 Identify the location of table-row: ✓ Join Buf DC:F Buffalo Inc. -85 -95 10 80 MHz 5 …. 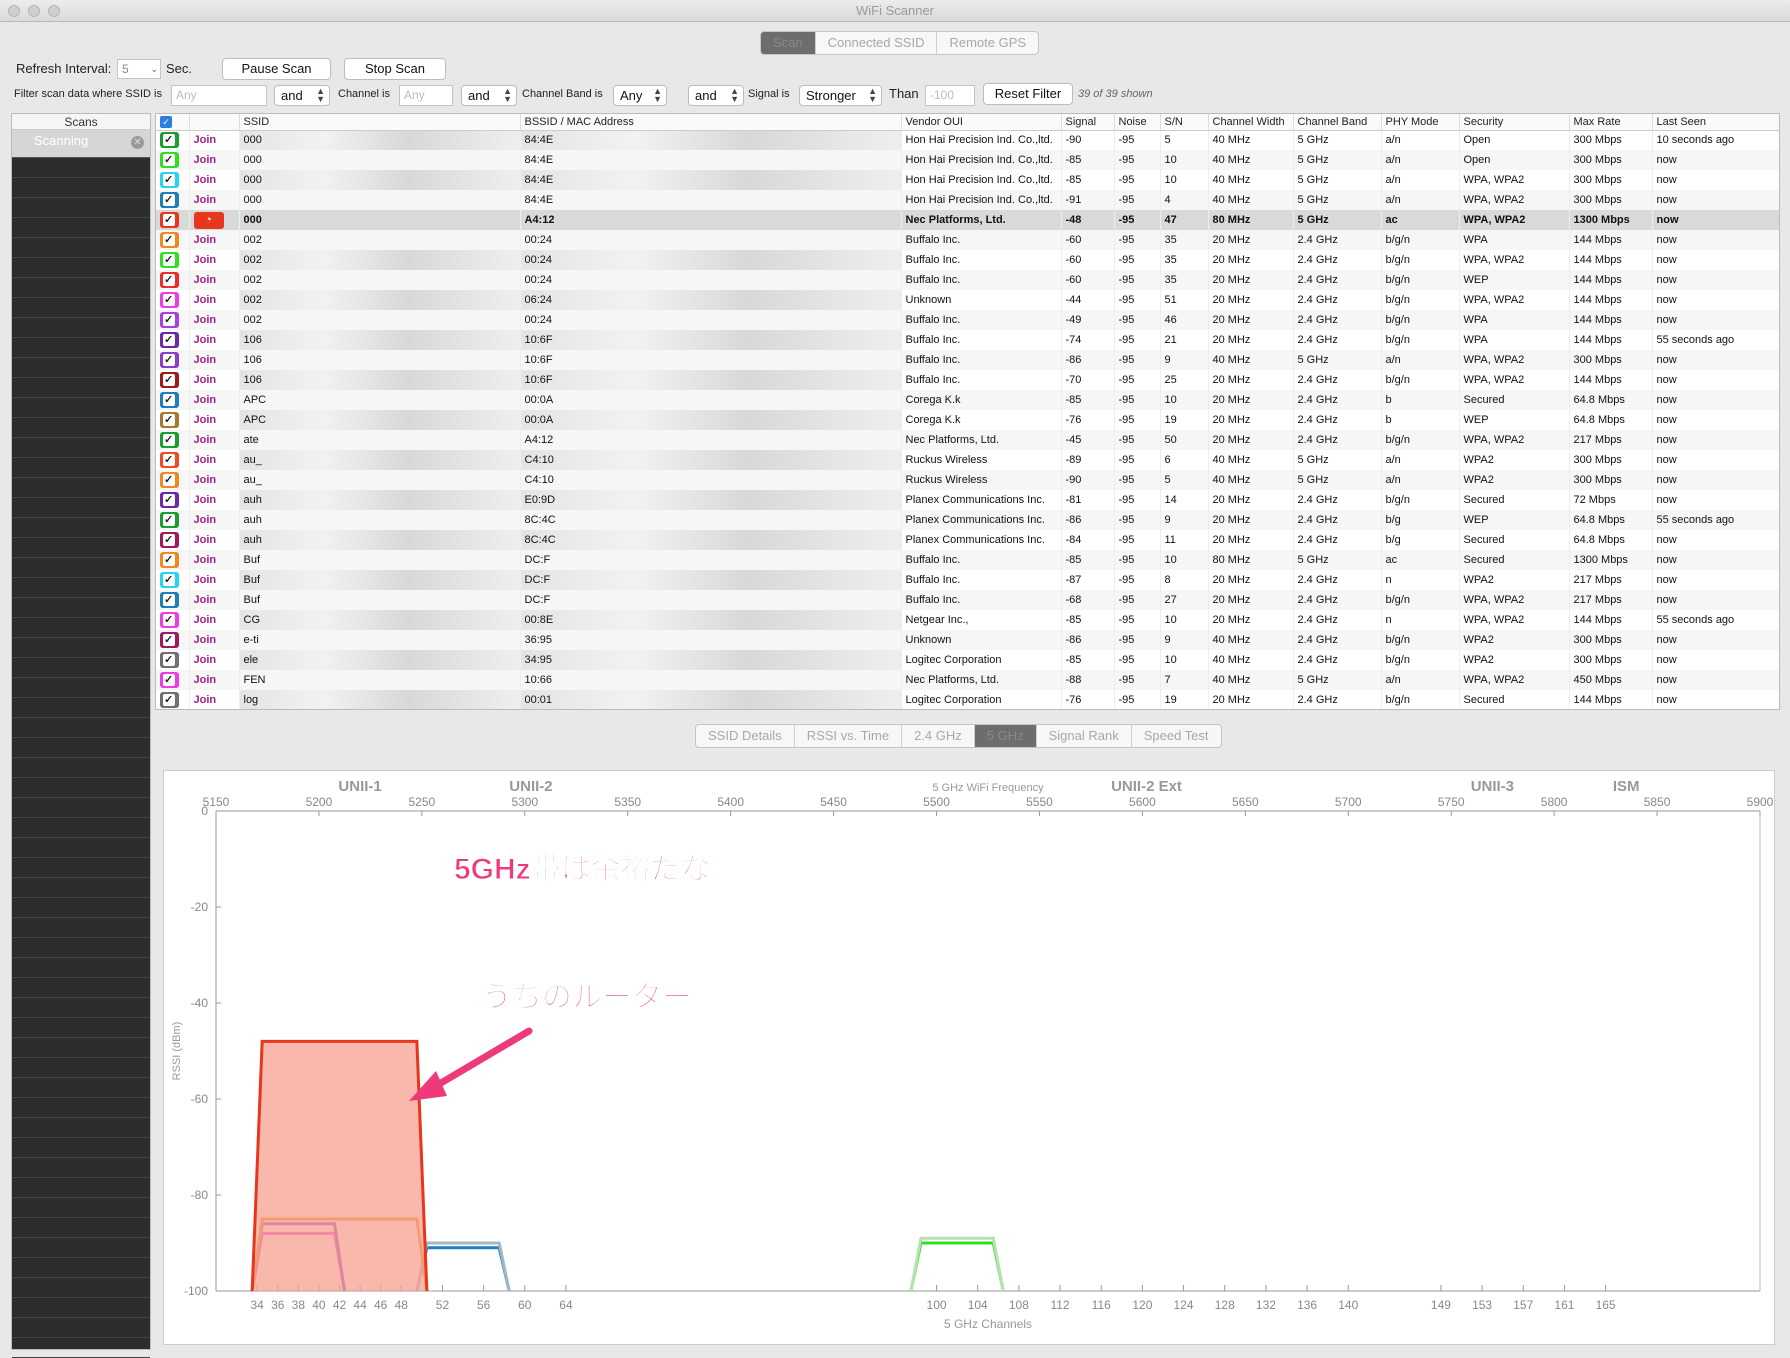
(967, 560).